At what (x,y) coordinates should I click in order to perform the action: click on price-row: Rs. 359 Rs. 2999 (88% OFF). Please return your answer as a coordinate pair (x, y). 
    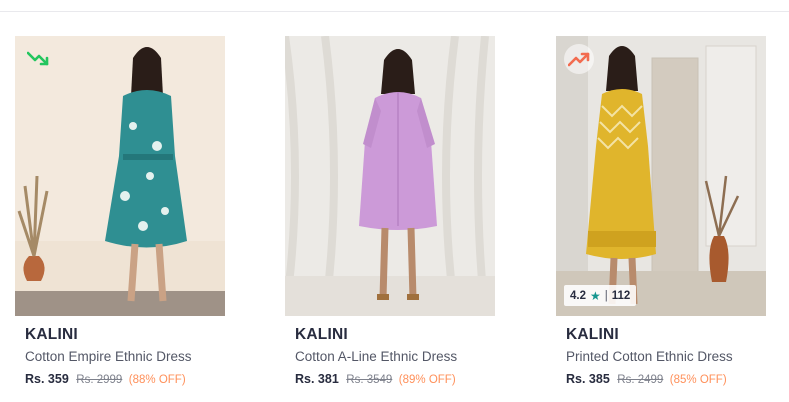
    Looking at the image, I should click on (125, 379).